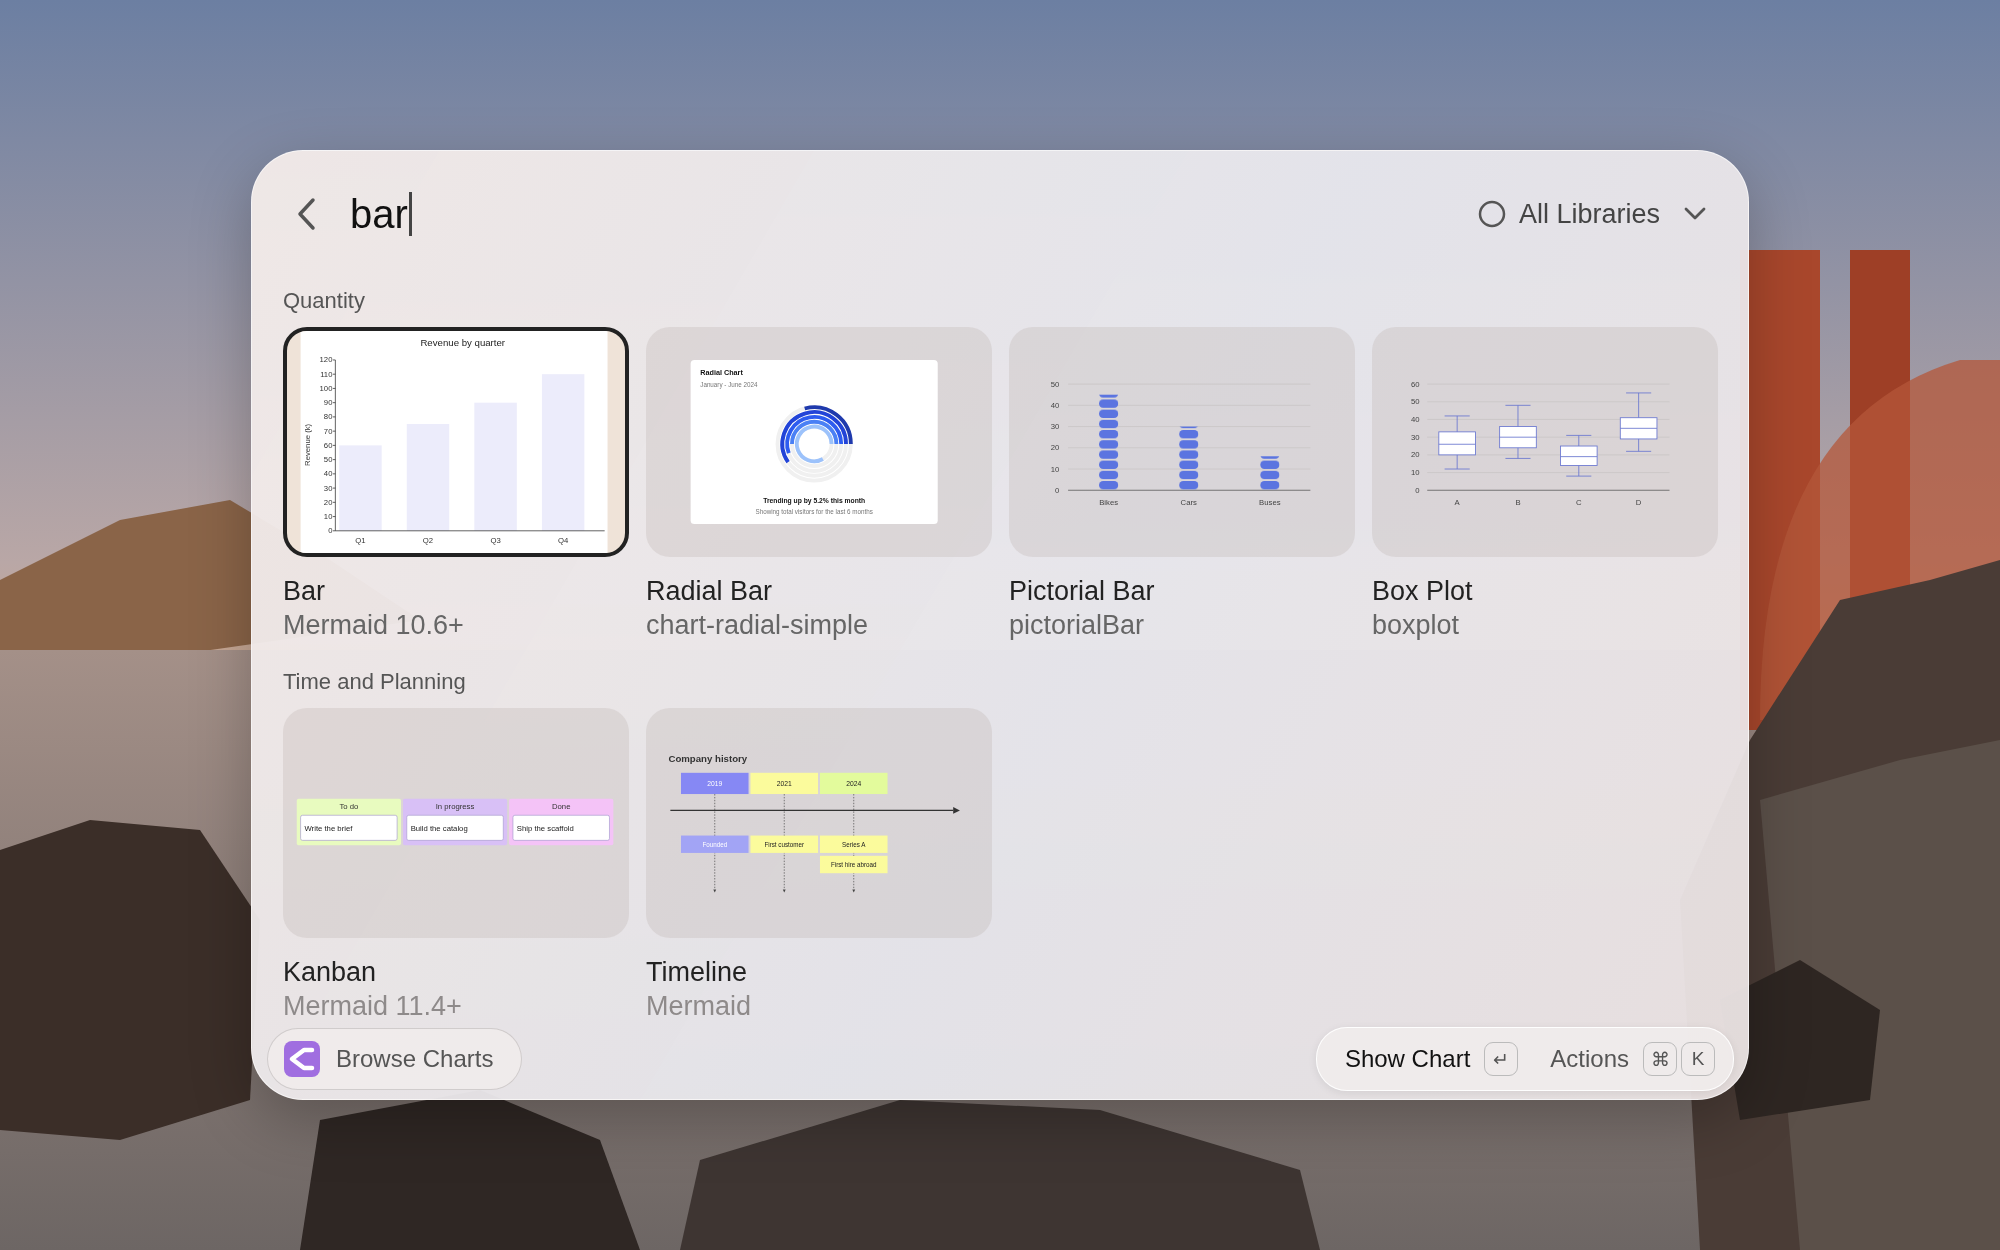 Image resolution: width=2000 pixels, height=1250 pixels. What do you see at coordinates (495, 541) in the screenshot?
I see `tick-label: Q3` at bounding box center [495, 541].